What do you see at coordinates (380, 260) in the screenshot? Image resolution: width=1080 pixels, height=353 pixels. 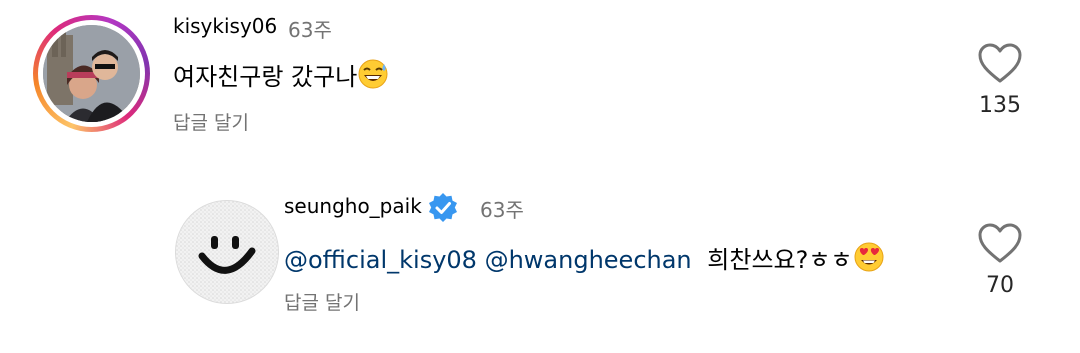 I see `mention-link: @official_kisy08` at bounding box center [380, 260].